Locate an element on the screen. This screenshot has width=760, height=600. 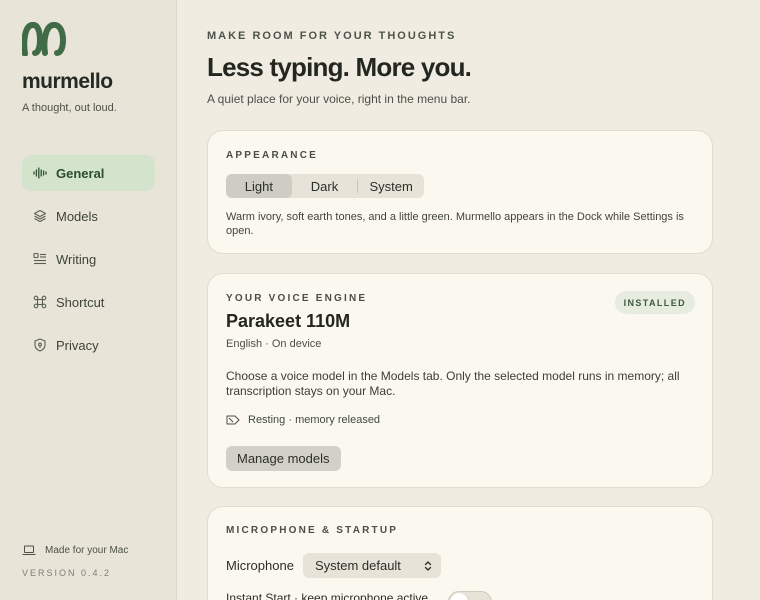
appearance-option-light: Light is located at coordinates (259, 186).